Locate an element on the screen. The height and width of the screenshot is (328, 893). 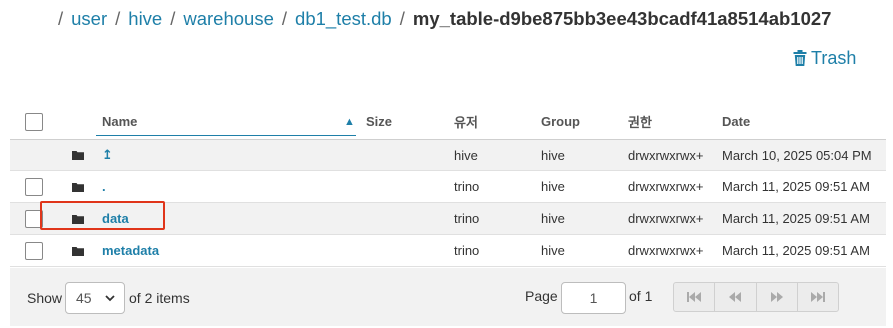
file-name-data: data is located at coordinates (115, 218).